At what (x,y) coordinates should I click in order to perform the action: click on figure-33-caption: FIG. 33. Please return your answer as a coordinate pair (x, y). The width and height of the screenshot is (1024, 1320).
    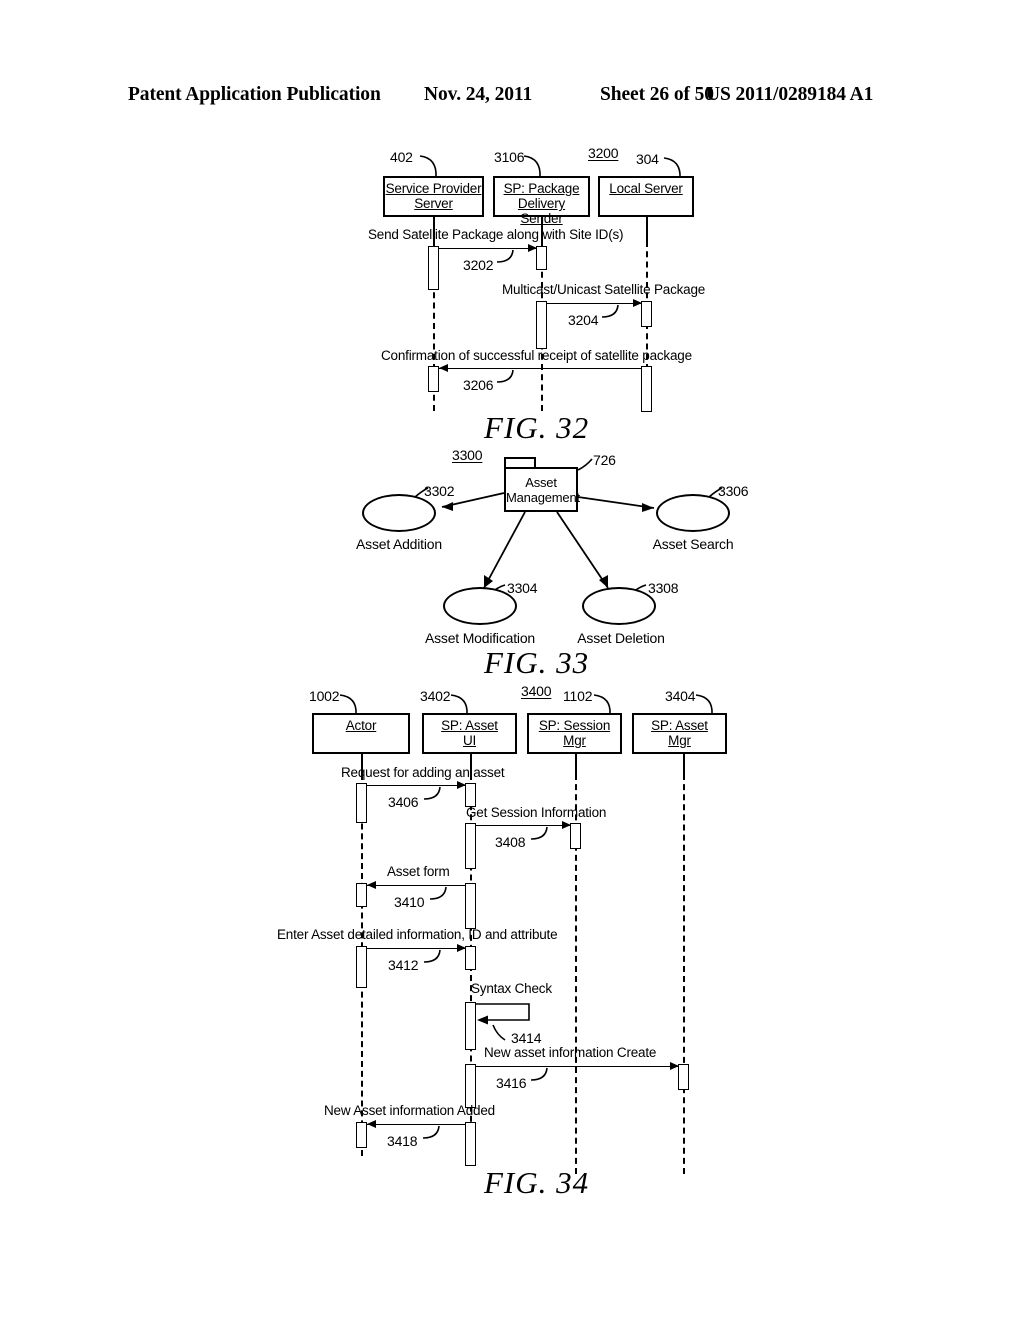
    Looking at the image, I should click on (537, 662).